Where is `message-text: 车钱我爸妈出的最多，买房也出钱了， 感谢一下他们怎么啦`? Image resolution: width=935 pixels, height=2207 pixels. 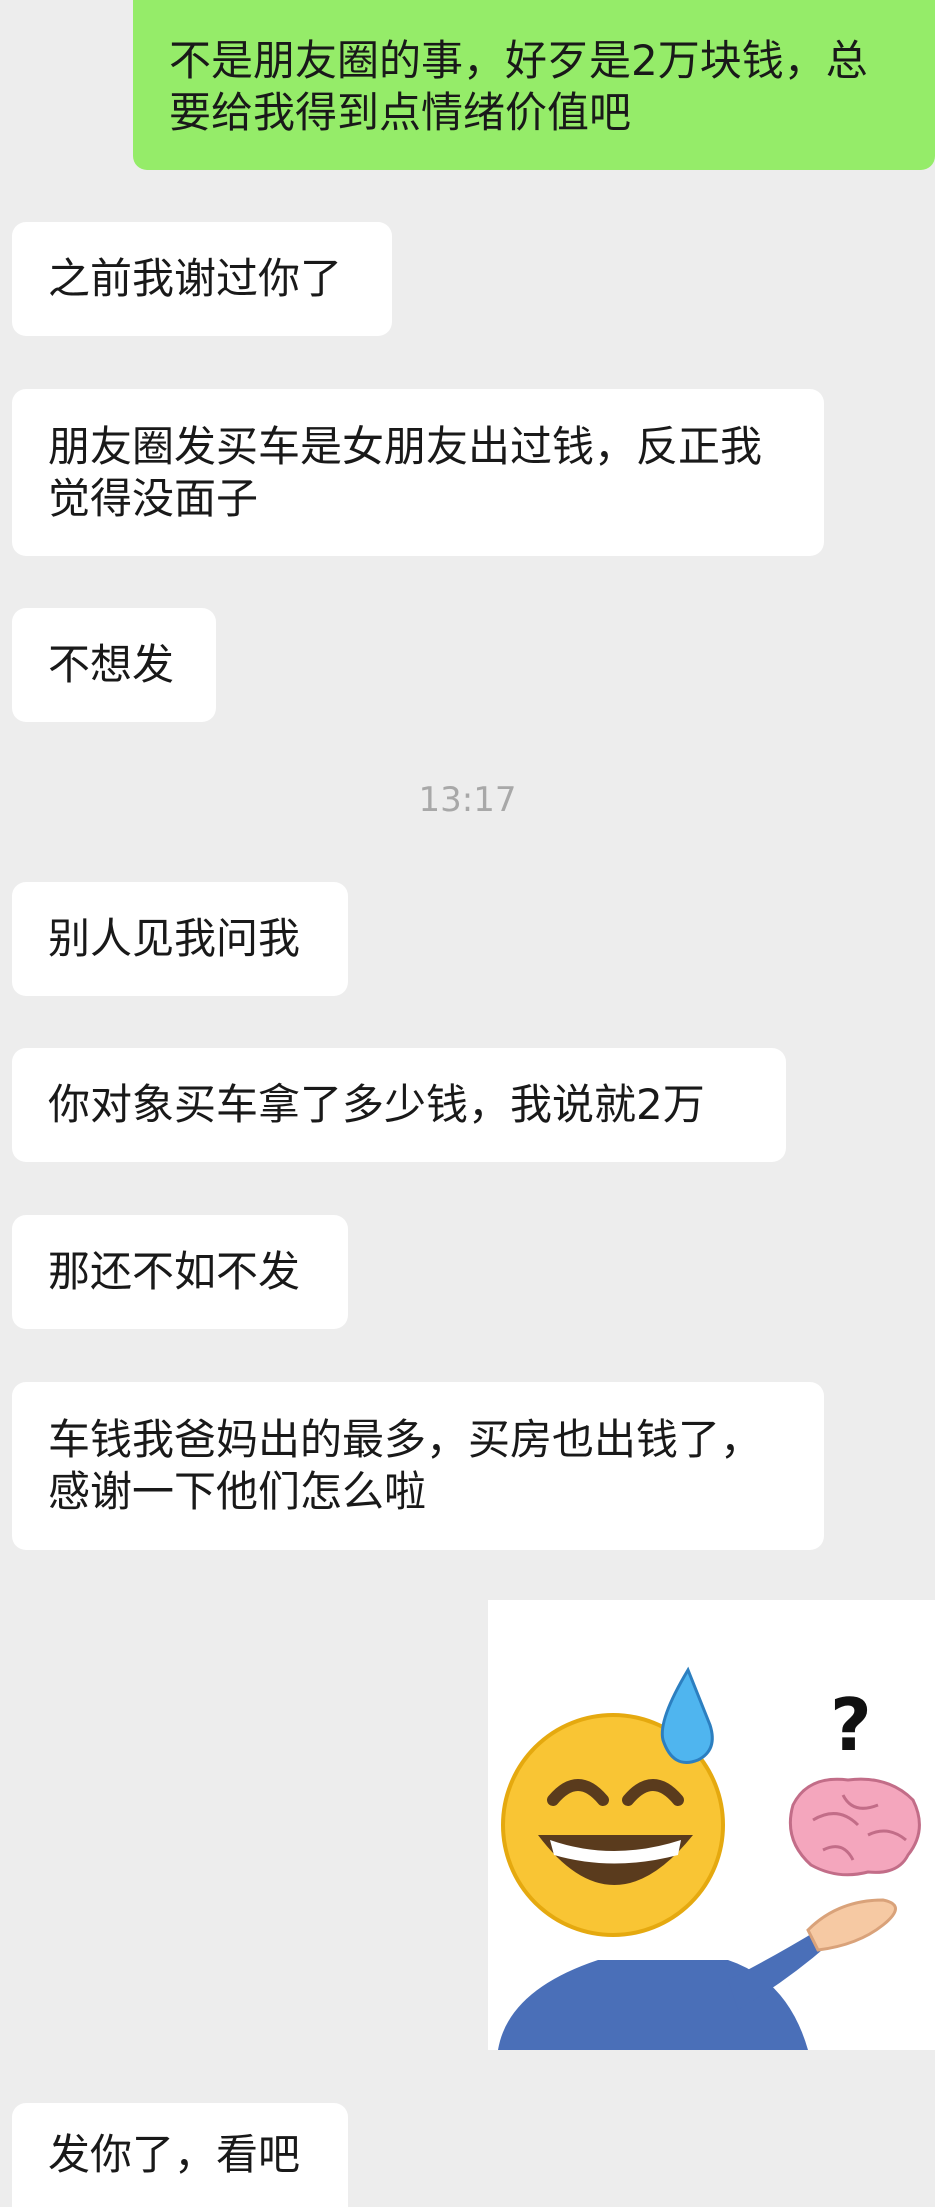
message-text: 车钱我爸妈出的最多，买房也出钱了， 感谢一下他们怎么啦 is located at coordinates (405, 1465).